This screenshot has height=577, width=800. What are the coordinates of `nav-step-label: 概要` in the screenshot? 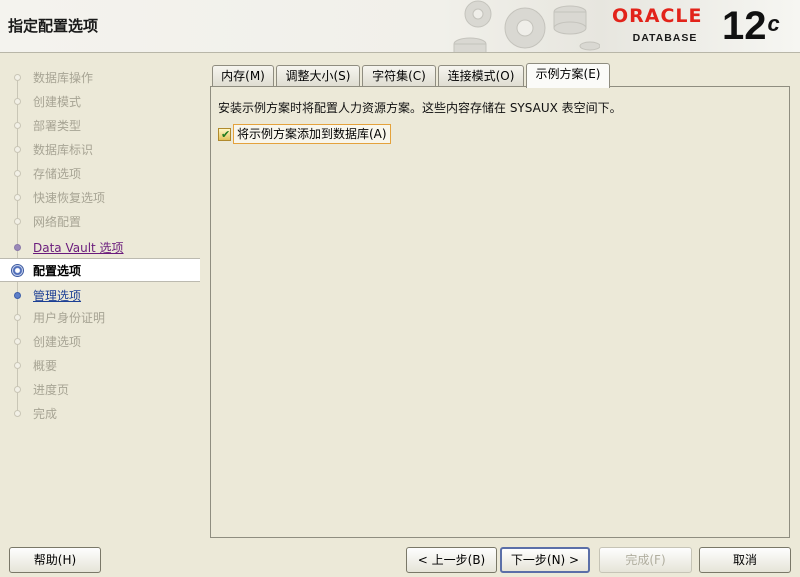 It's located at (45, 366).